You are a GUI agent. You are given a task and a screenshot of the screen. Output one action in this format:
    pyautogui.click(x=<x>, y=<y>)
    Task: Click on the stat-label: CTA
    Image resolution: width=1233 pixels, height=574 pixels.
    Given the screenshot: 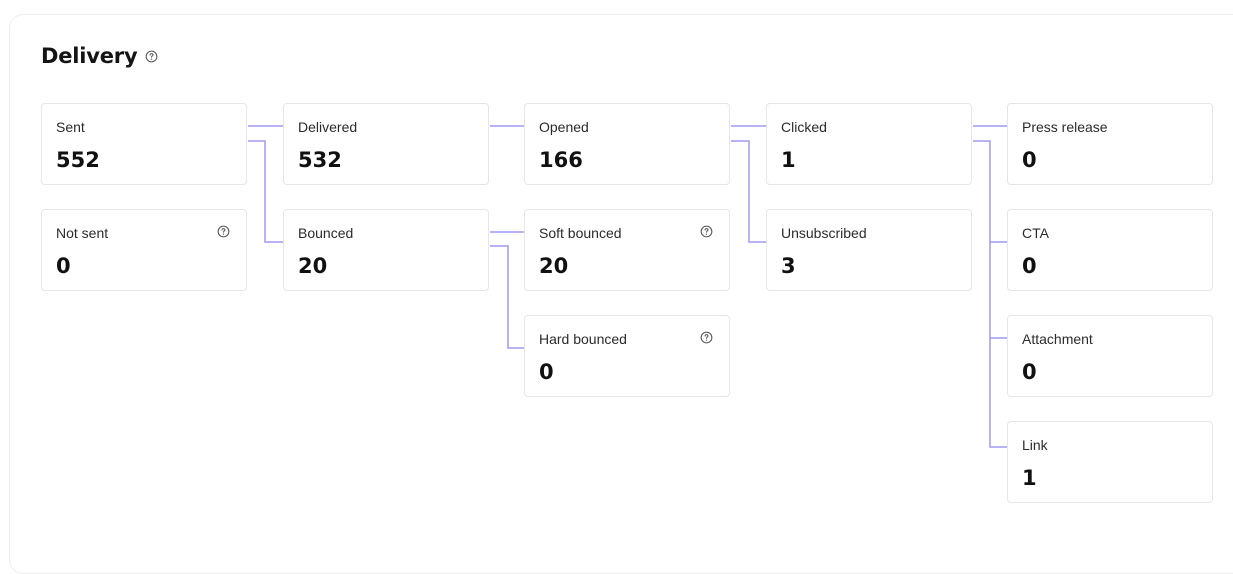 What is the action you would take?
    pyautogui.click(x=1035, y=233)
    